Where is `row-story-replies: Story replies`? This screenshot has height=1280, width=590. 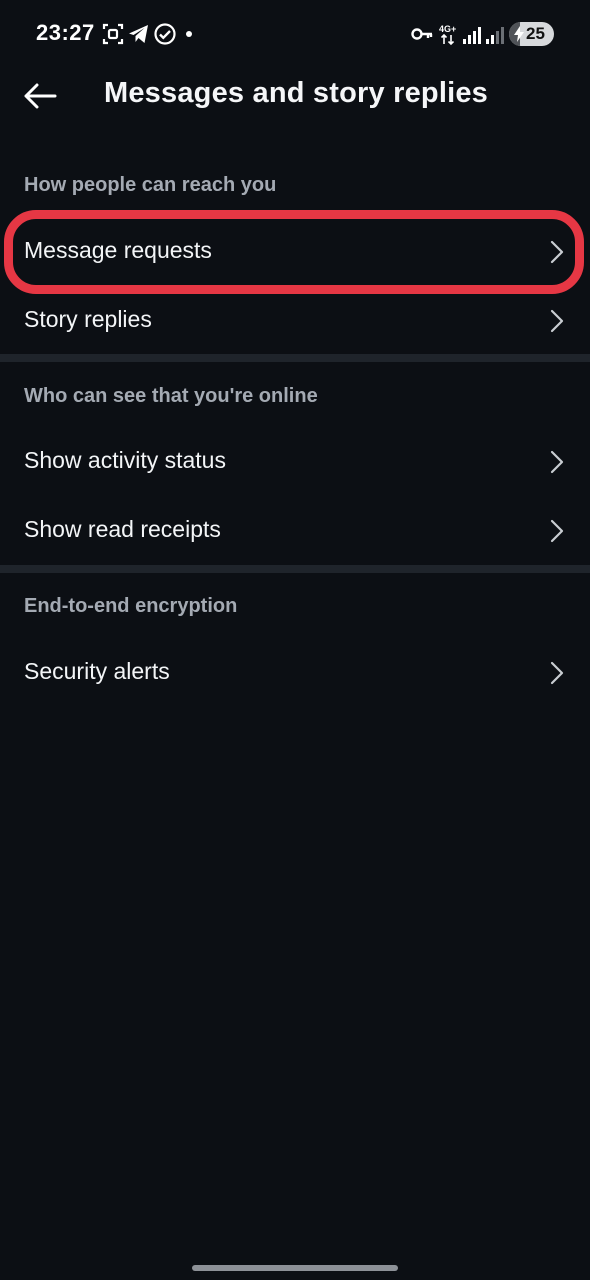
row-story-replies: Story replies is located at coordinates (295, 321).